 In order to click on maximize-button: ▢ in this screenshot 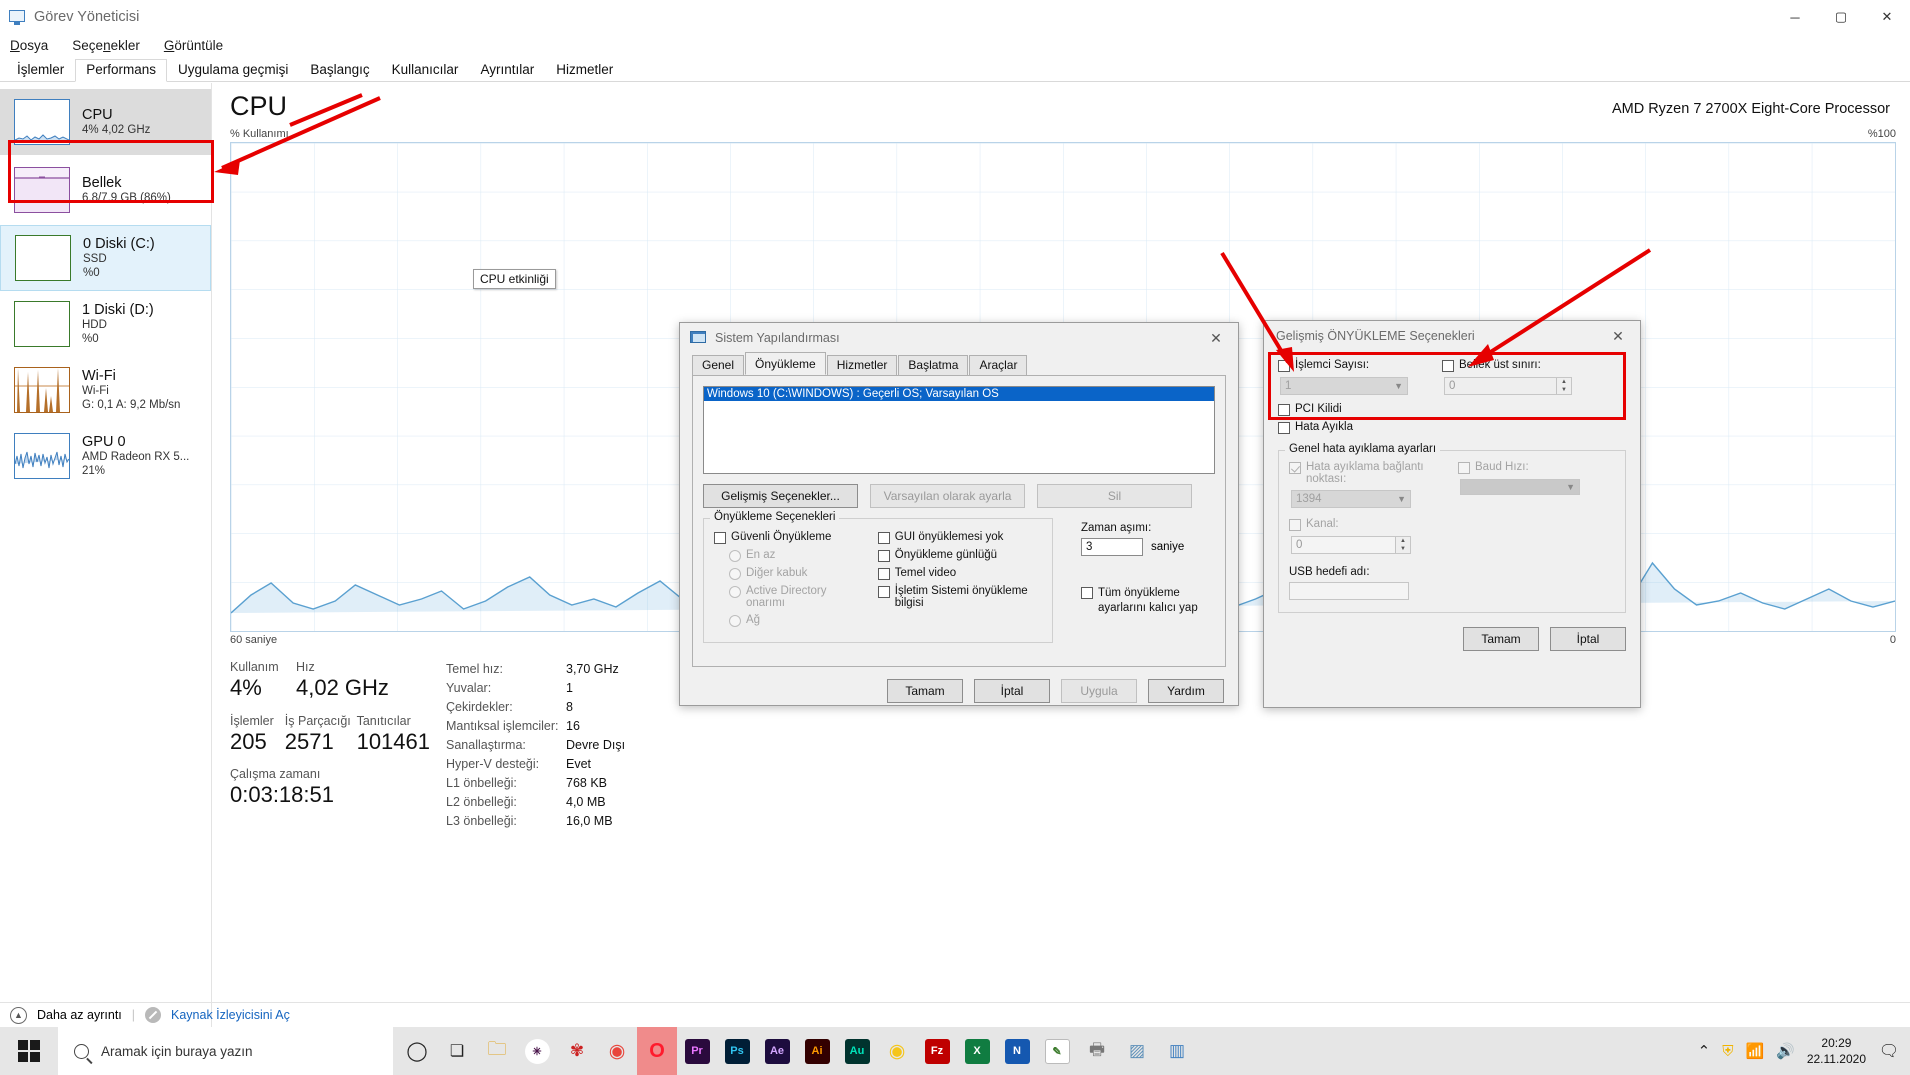, I will do `click(1841, 17)`.